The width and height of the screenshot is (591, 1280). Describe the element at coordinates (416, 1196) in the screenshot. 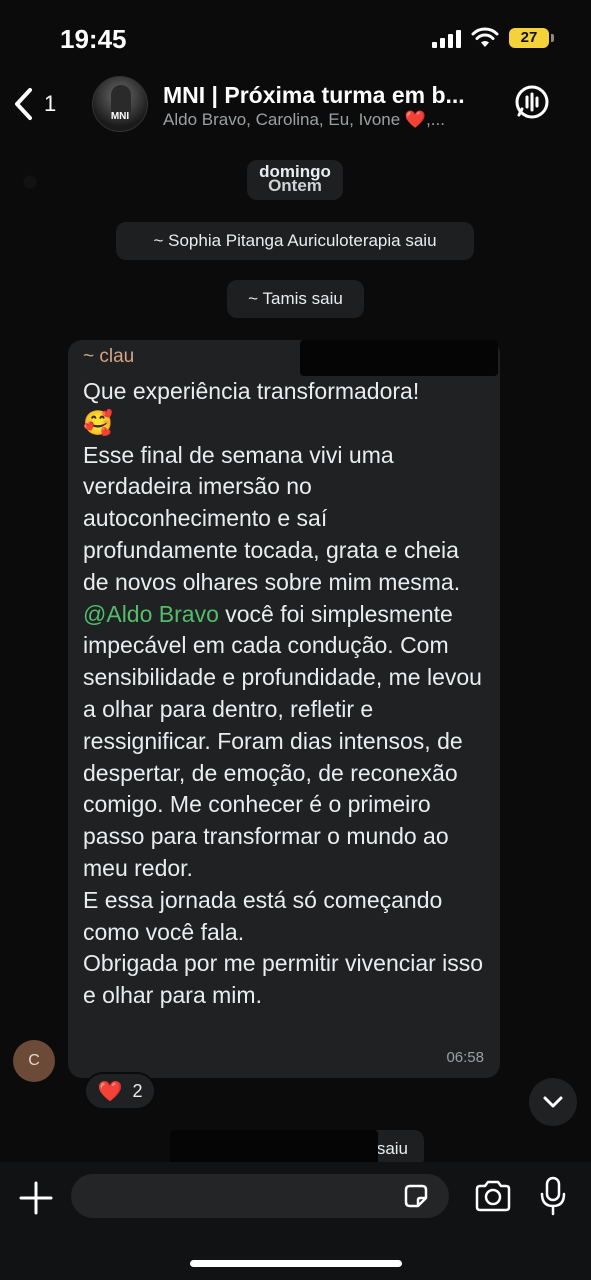

I see `sticker-icon` at that location.